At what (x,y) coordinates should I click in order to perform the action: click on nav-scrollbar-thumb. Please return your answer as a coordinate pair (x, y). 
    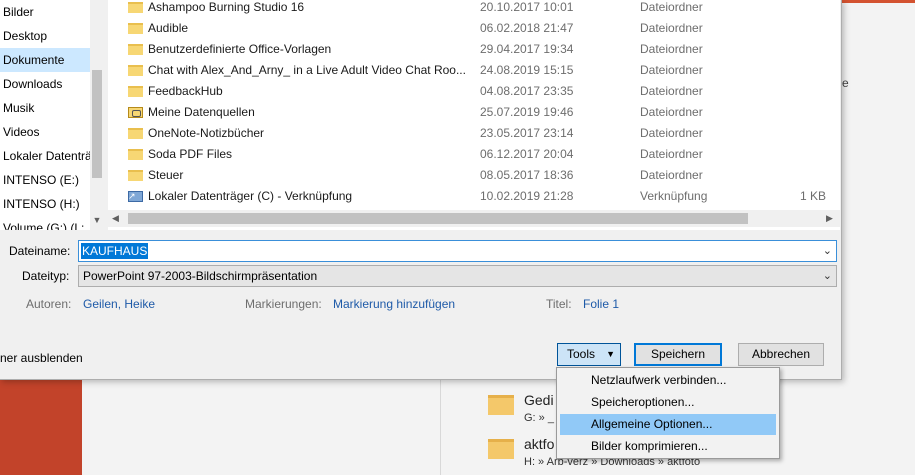
    Looking at the image, I should click on (97, 124).